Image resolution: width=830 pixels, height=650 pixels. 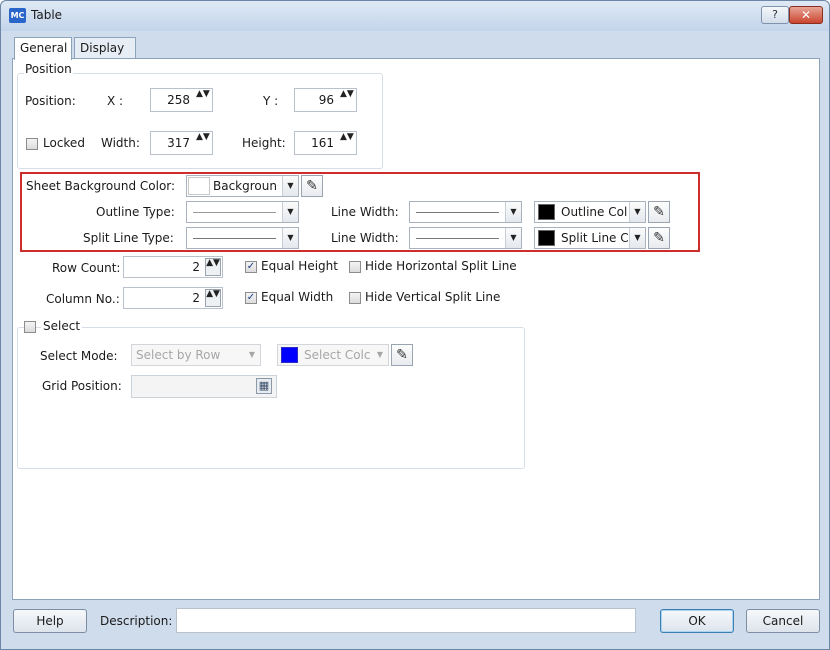 What do you see at coordinates (457, 238) in the screenshot?
I see `split-width-preview` at bounding box center [457, 238].